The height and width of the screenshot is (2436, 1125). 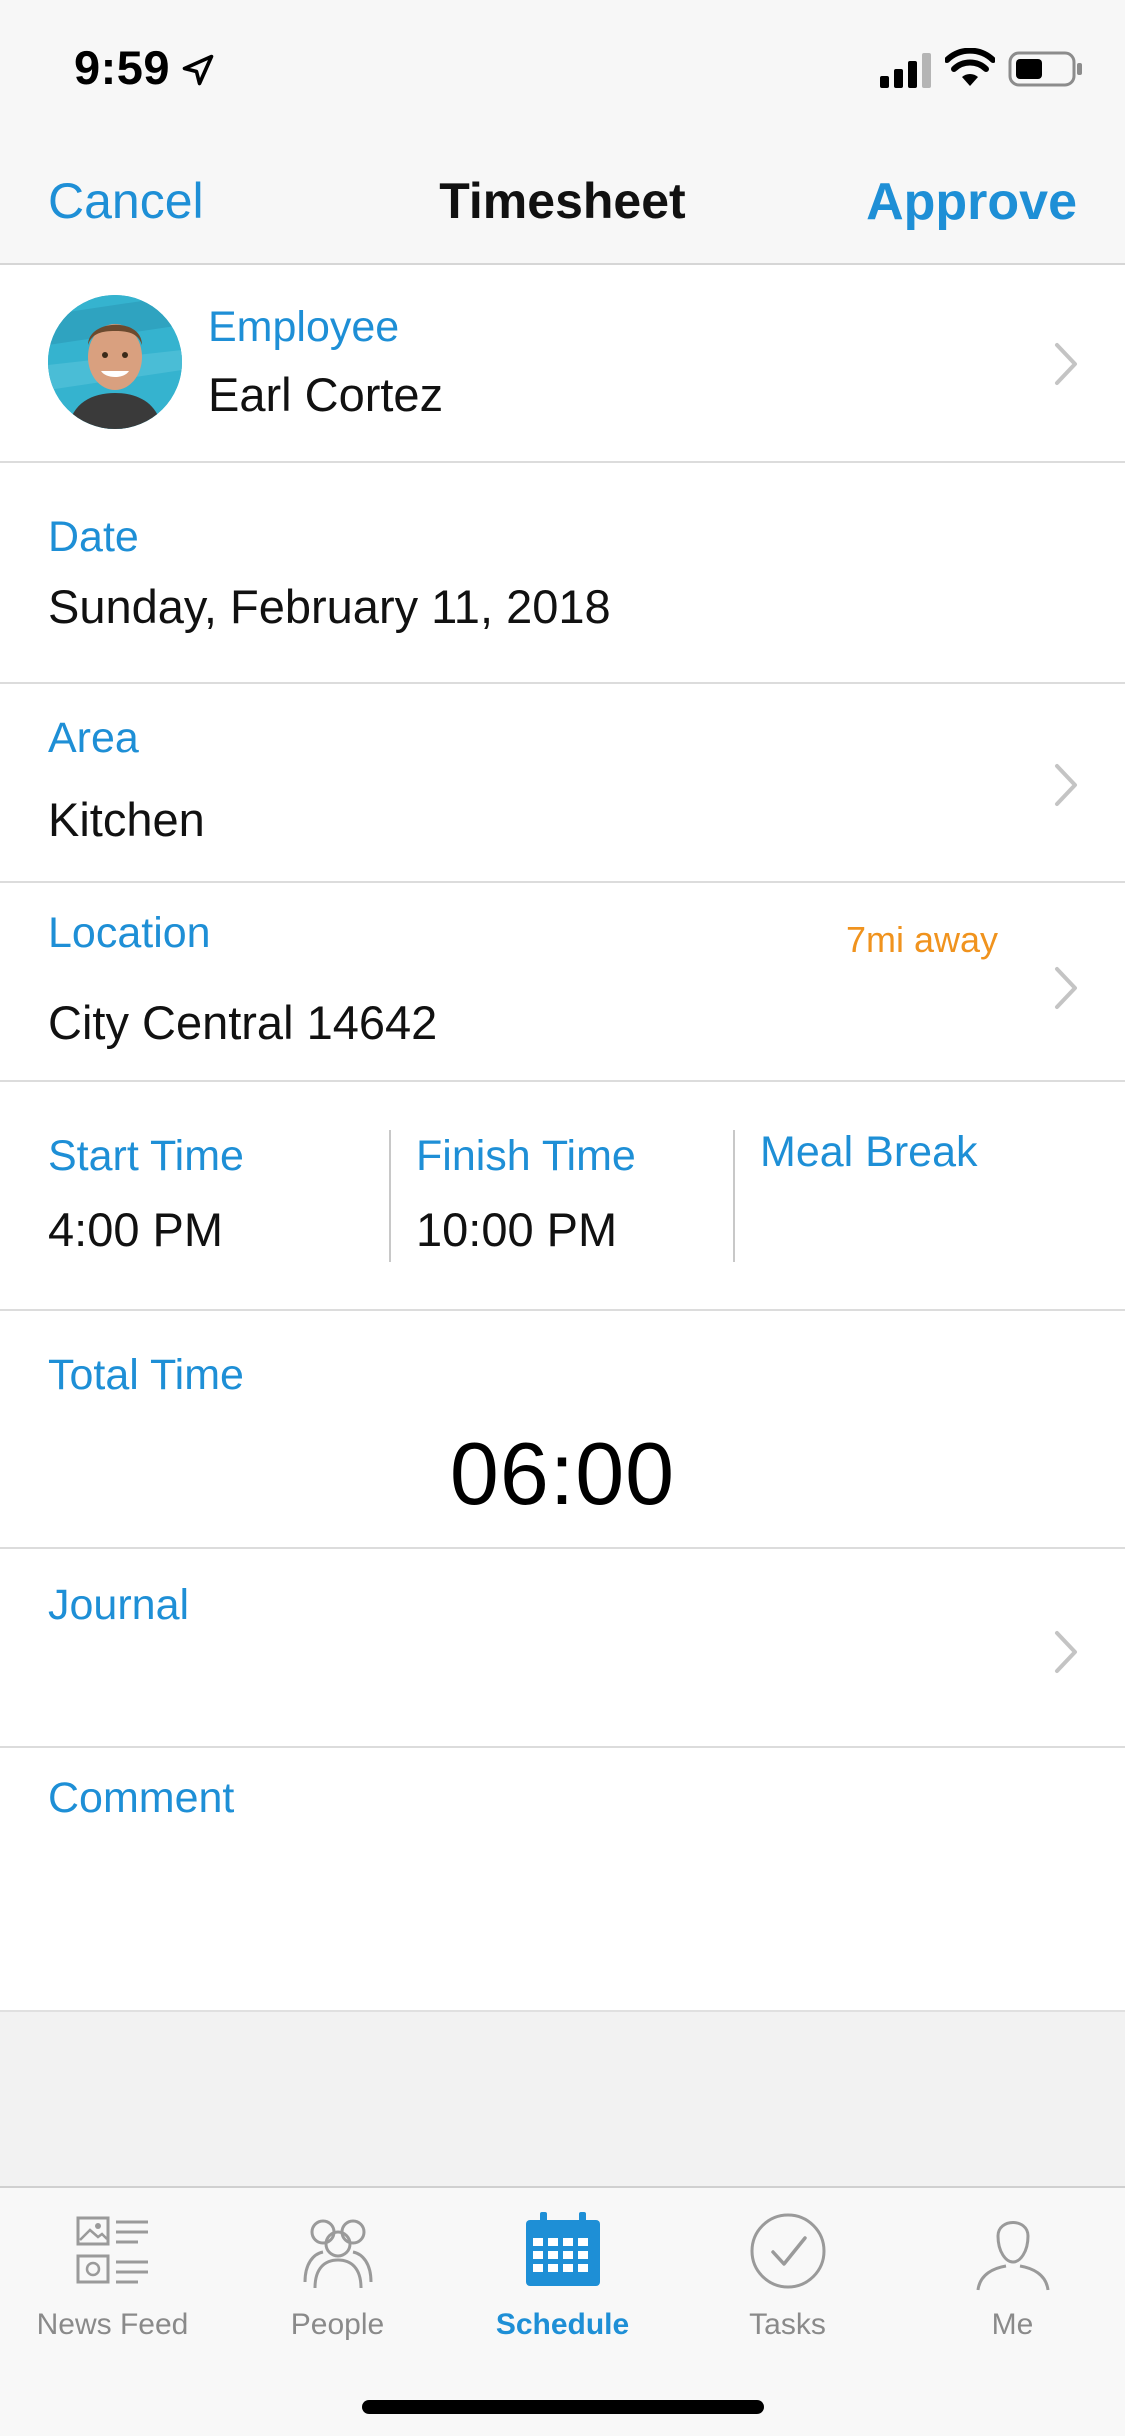 What do you see at coordinates (562, 2324) in the screenshot?
I see `tab-label: Schedule` at bounding box center [562, 2324].